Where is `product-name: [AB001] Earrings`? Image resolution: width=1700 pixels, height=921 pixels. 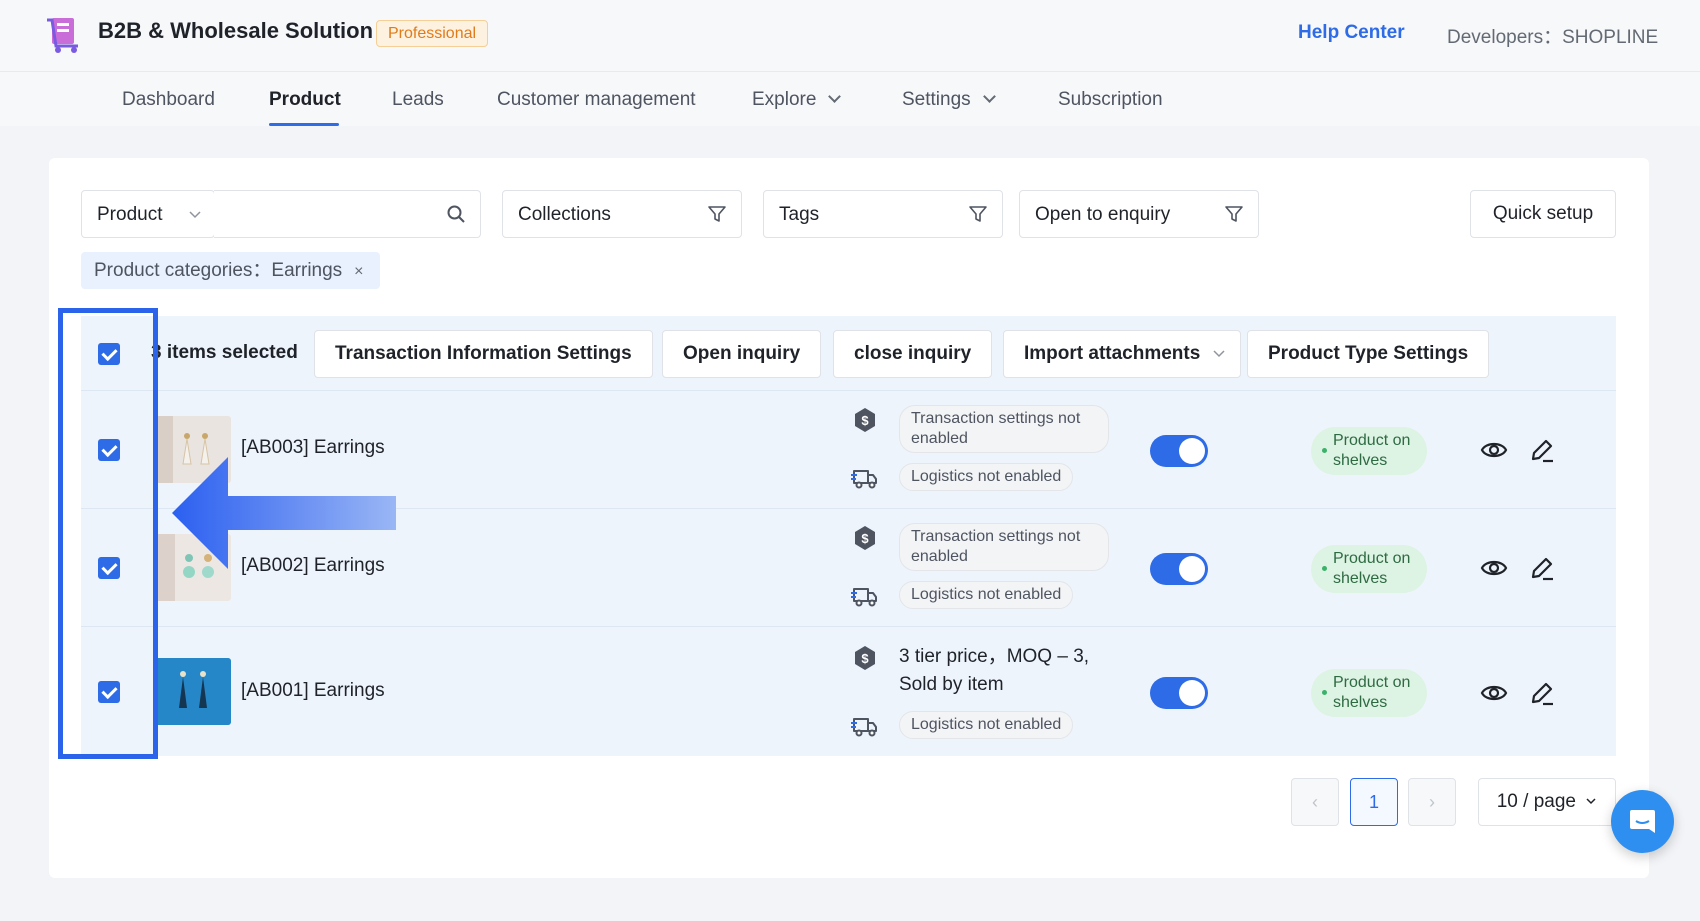
product-name: [AB001] Earrings is located at coordinates (313, 691).